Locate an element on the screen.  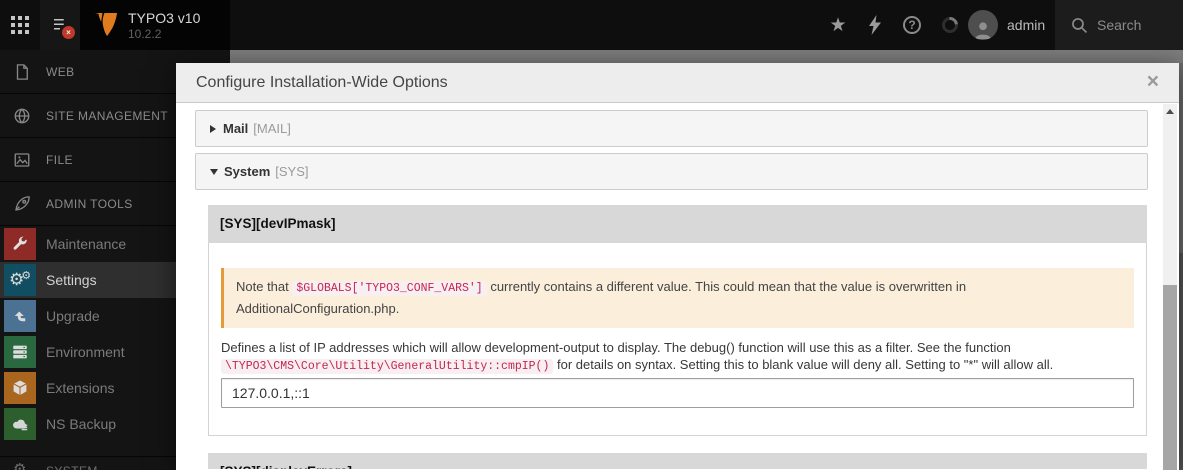
user-menu-button: admin is located at coordinates (1013, 25).